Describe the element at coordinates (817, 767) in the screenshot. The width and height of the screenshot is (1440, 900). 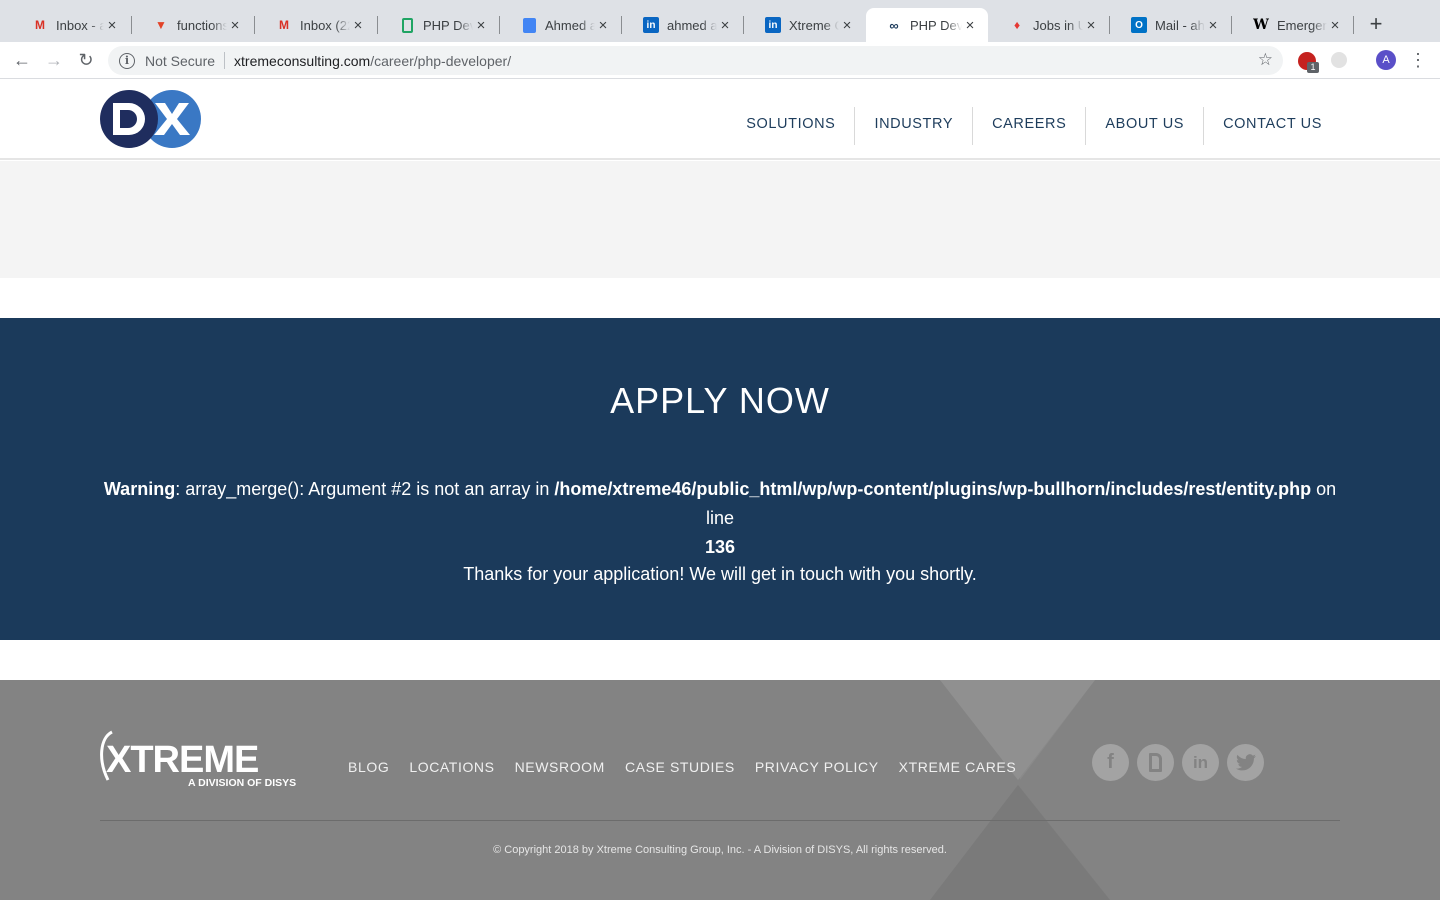
I see `footer-link-privacy-policy: PRIVACY POLICY` at that location.